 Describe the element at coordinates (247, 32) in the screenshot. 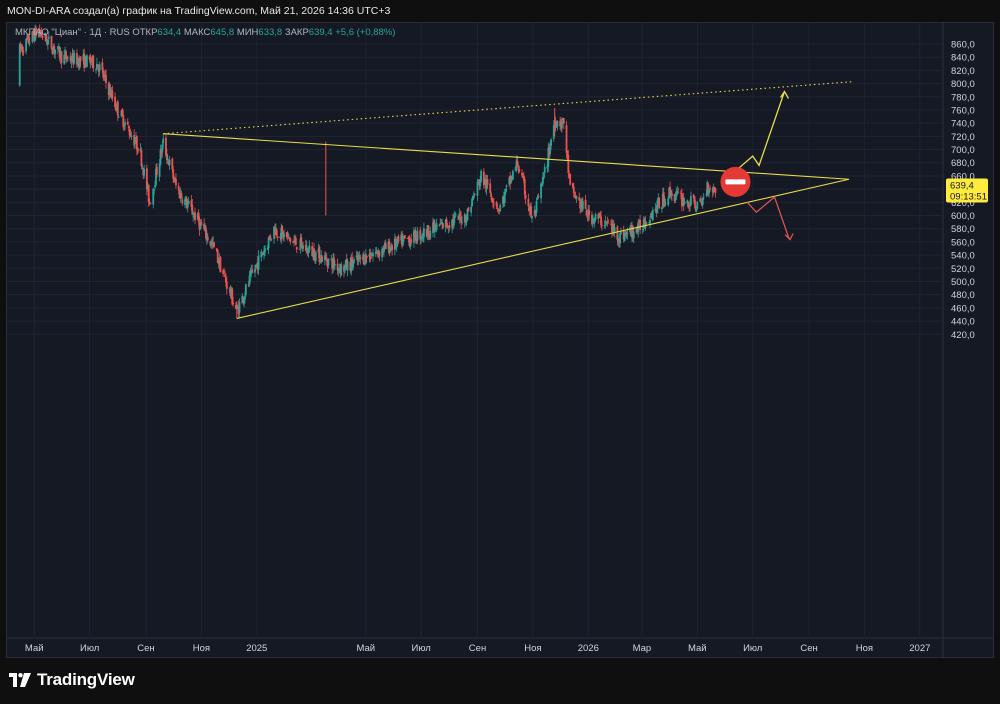

I see `low-label: МИН` at that location.